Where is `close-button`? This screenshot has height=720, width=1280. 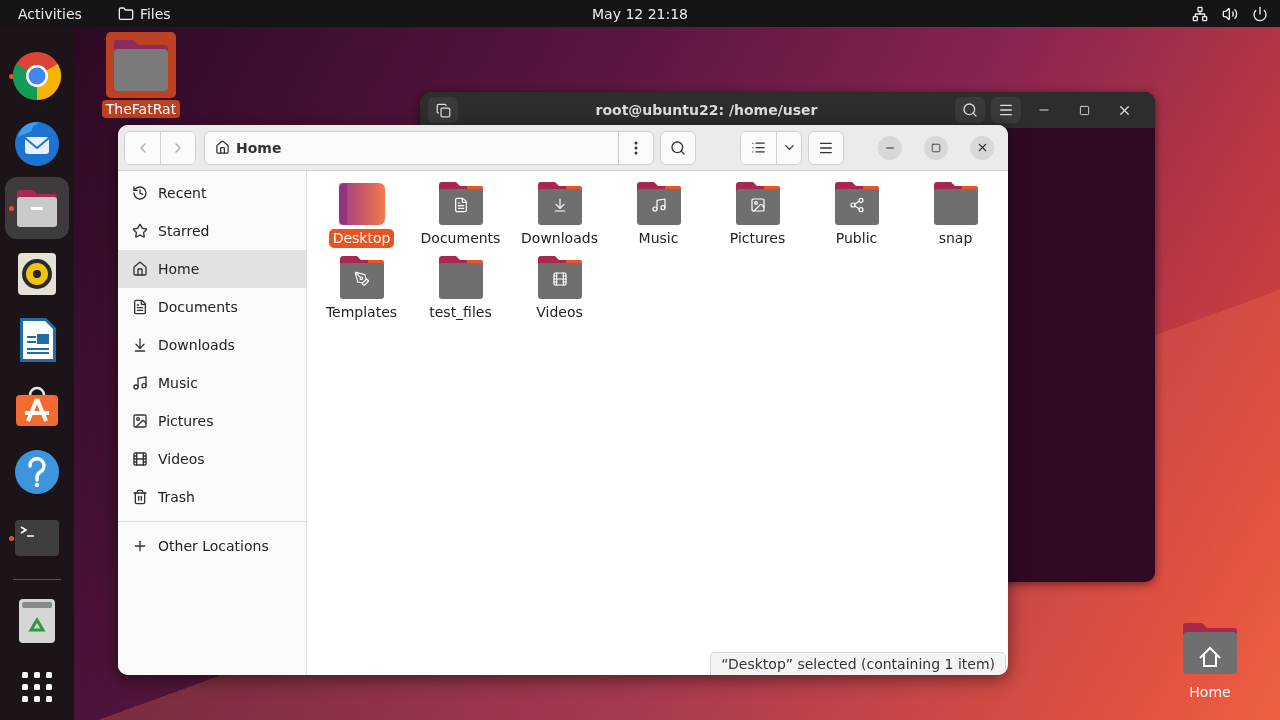
close-button is located at coordinates (982, 147).